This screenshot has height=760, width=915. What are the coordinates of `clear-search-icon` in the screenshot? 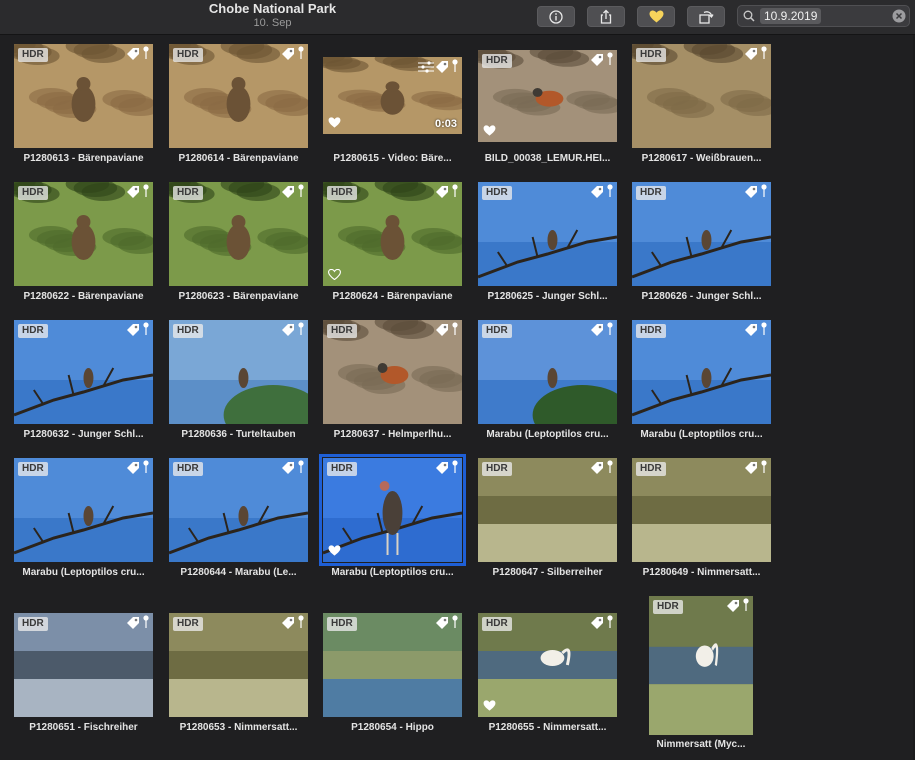 It's located at (899, 16).